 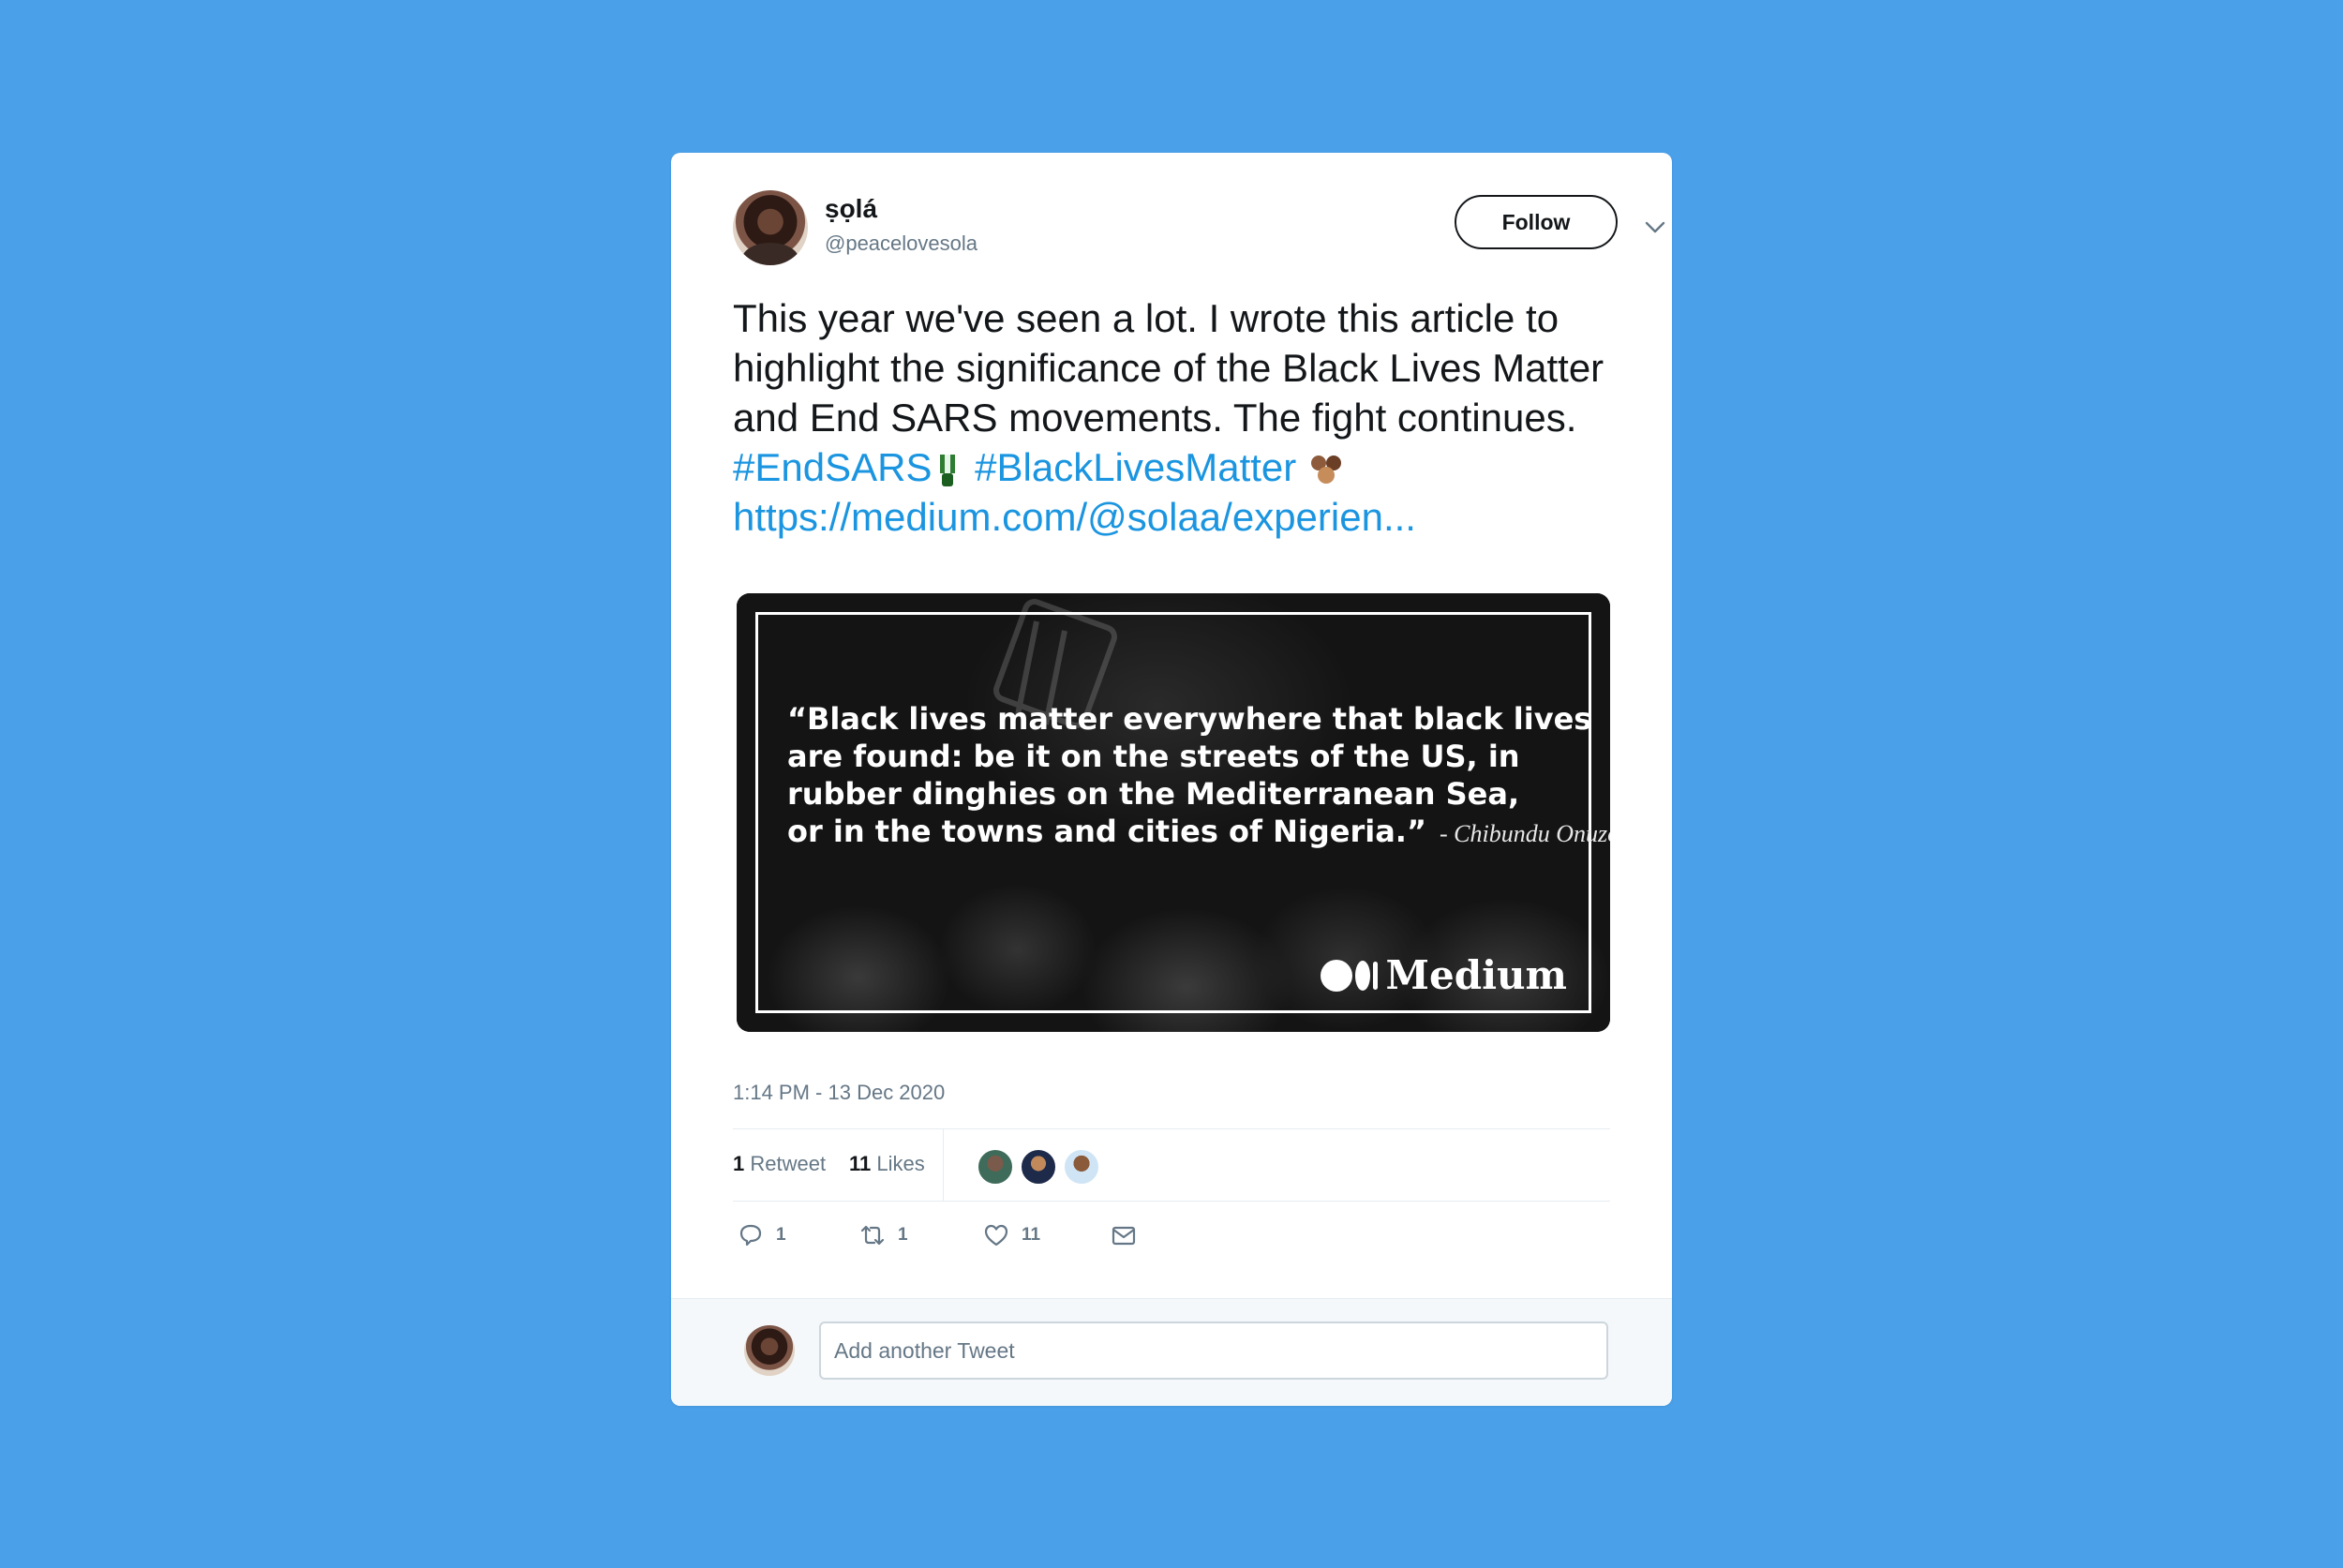 What do you see at coordinates (770, 228) in the screenshot?
I see `author-avatar` at bounding box center [770, 228].